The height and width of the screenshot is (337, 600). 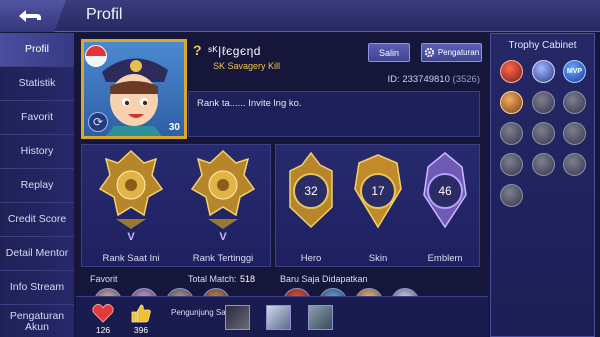 What do you see at coordinates (234, 51) in the screenshot?
I see `player-name: ˢᴷ|ℓєgєηd` at bounding box center [234, 51].